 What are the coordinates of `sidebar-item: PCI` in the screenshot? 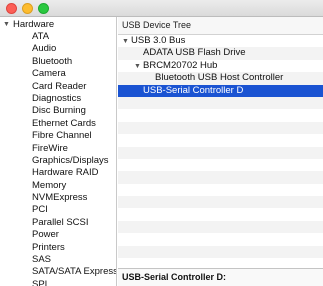 It's located at (58, 210).